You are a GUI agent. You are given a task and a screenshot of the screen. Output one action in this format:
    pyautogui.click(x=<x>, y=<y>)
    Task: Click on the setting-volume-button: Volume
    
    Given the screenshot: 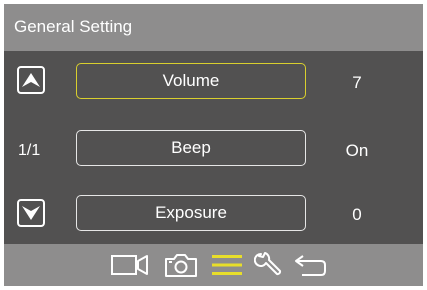 What is the action you would take?
    pyautogui.click(x=191, y=81)
    